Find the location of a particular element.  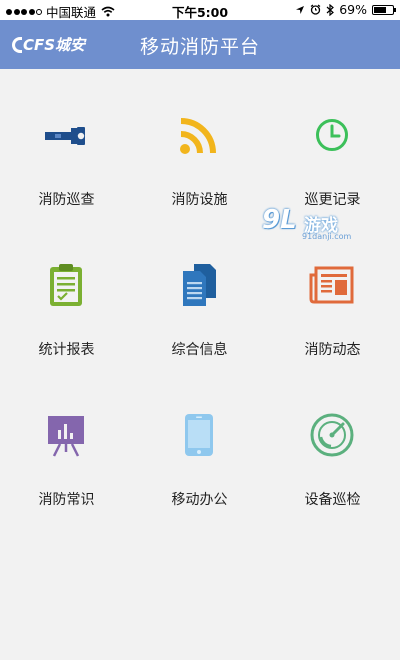

menu-item-fire-knowledge: 消防常识 is located at coordinates (66, 444).